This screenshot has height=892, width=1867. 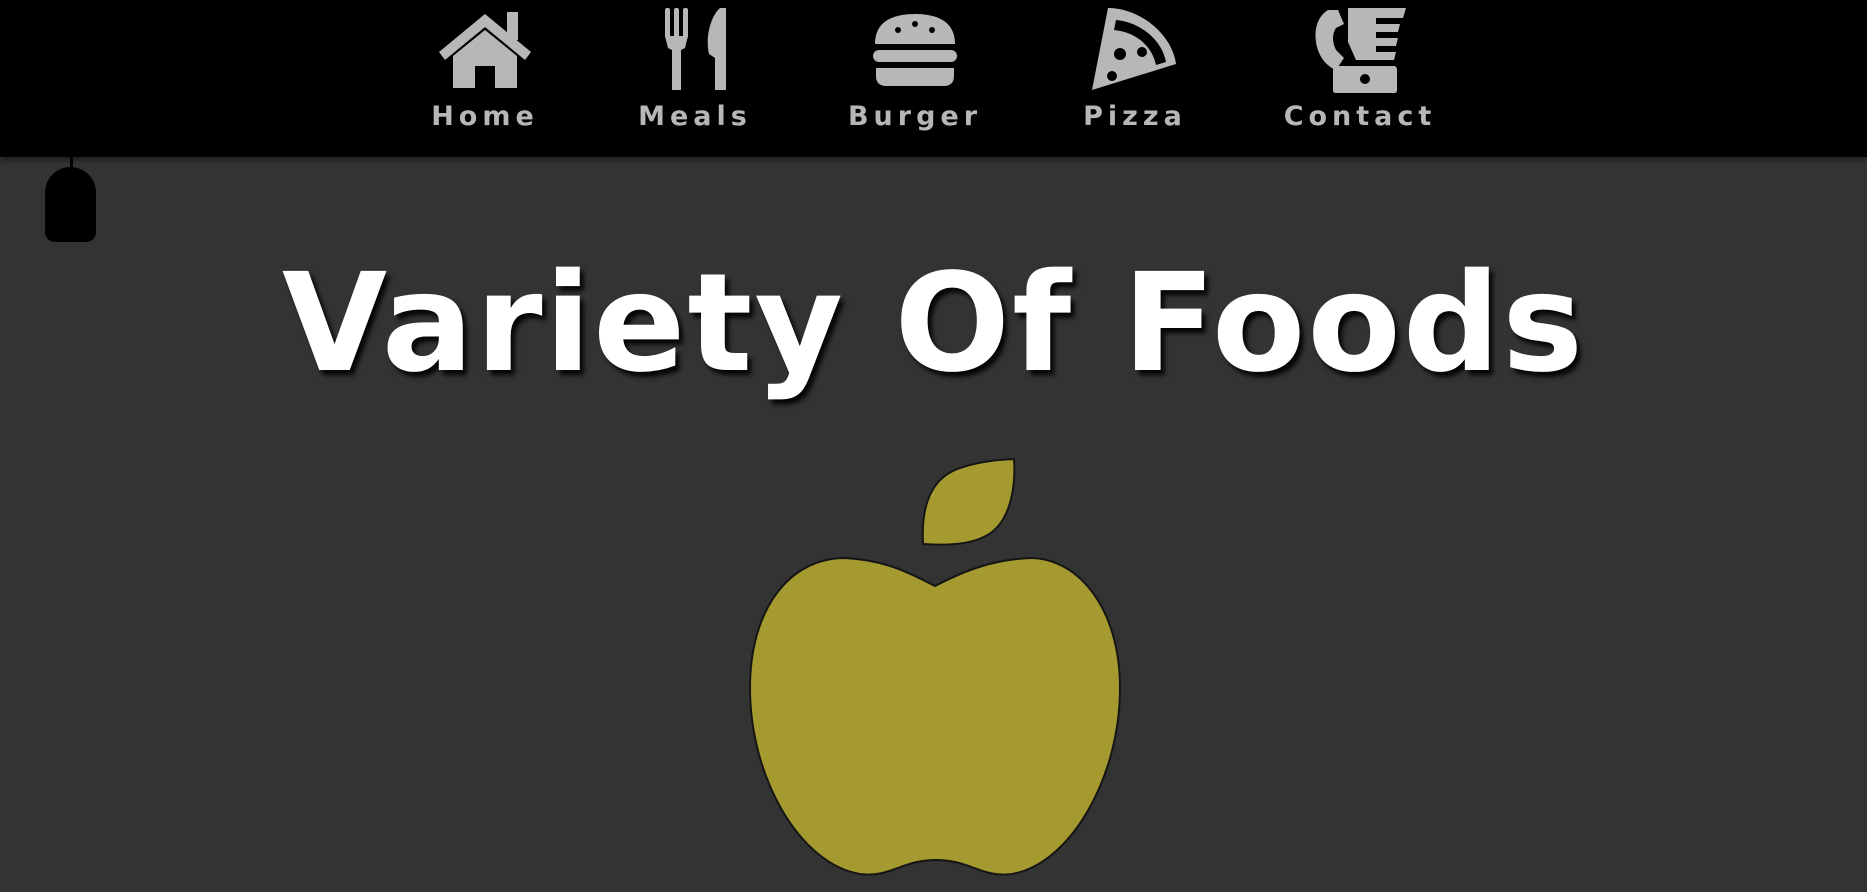 I want to click on nav-item-burger: Burger, so click(x=915, y=70).